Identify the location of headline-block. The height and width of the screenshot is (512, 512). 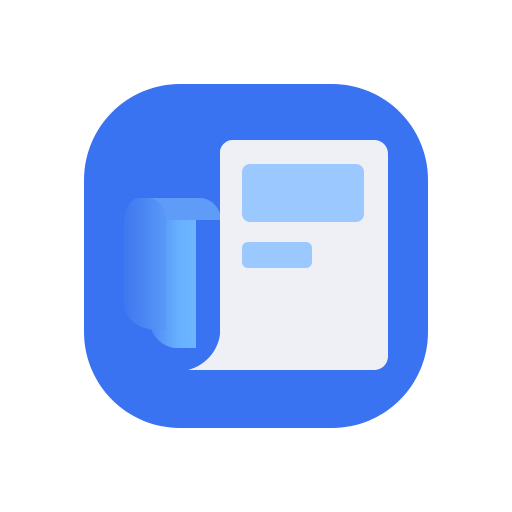
(303, 193).